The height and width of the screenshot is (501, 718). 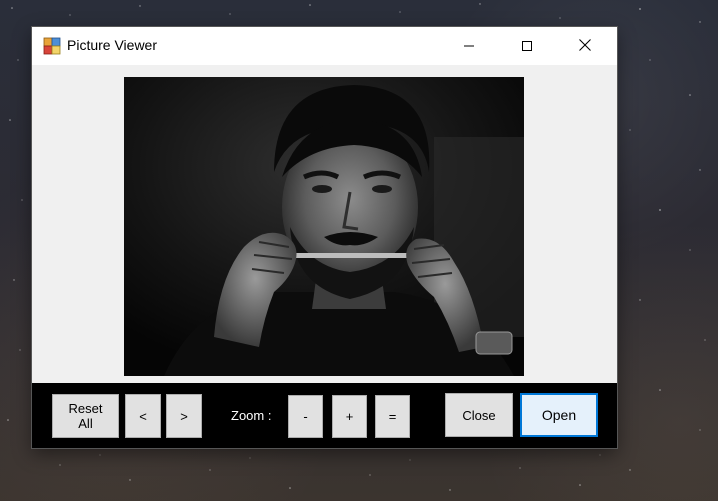 I want to click on minimize-icon, so click(x=469, y=46).